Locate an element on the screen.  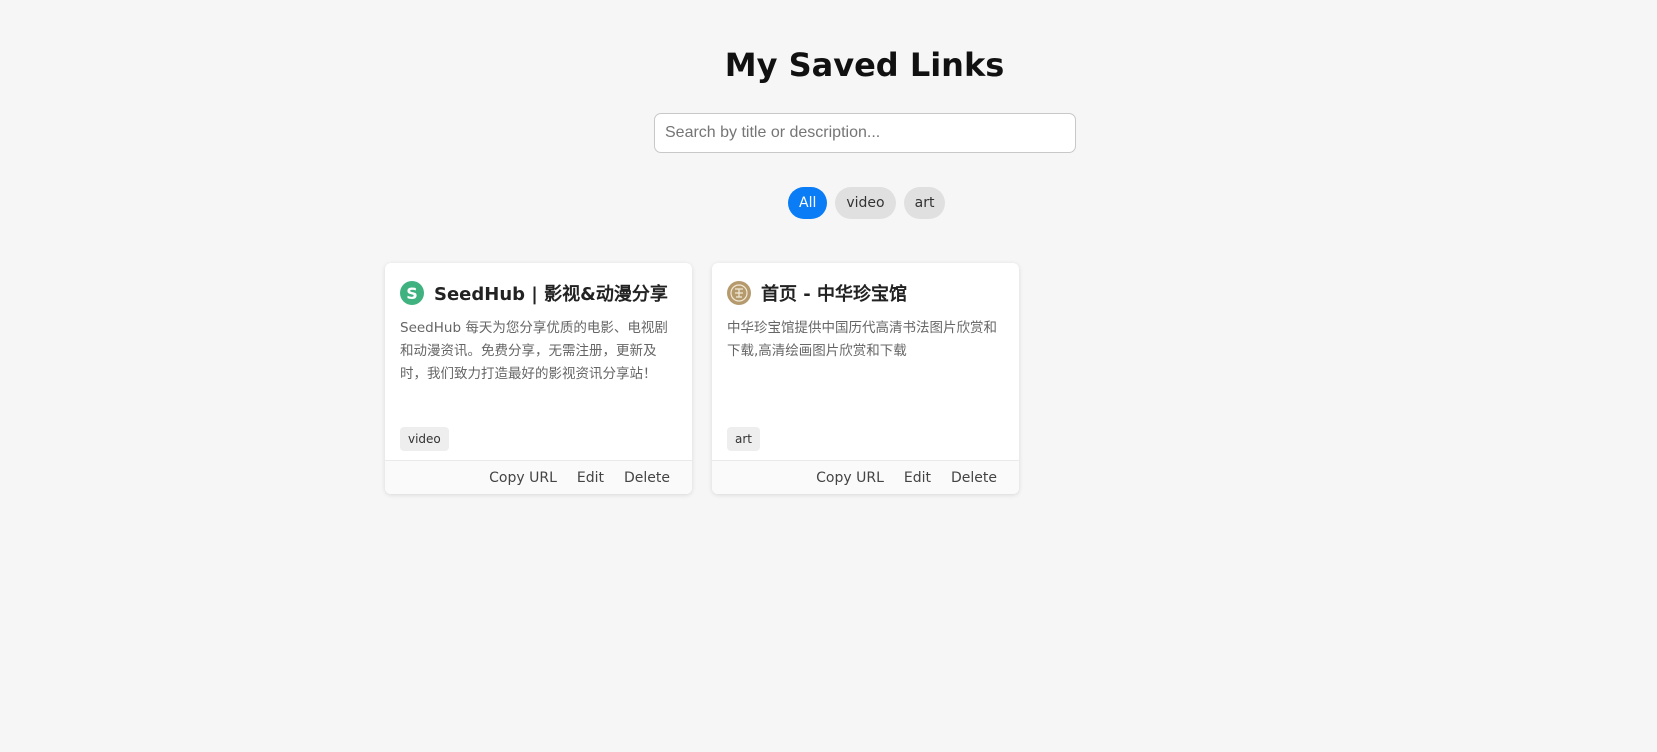
card-title: SeedHub | 影视&动漫分享 is located at coordinates (551, 294).